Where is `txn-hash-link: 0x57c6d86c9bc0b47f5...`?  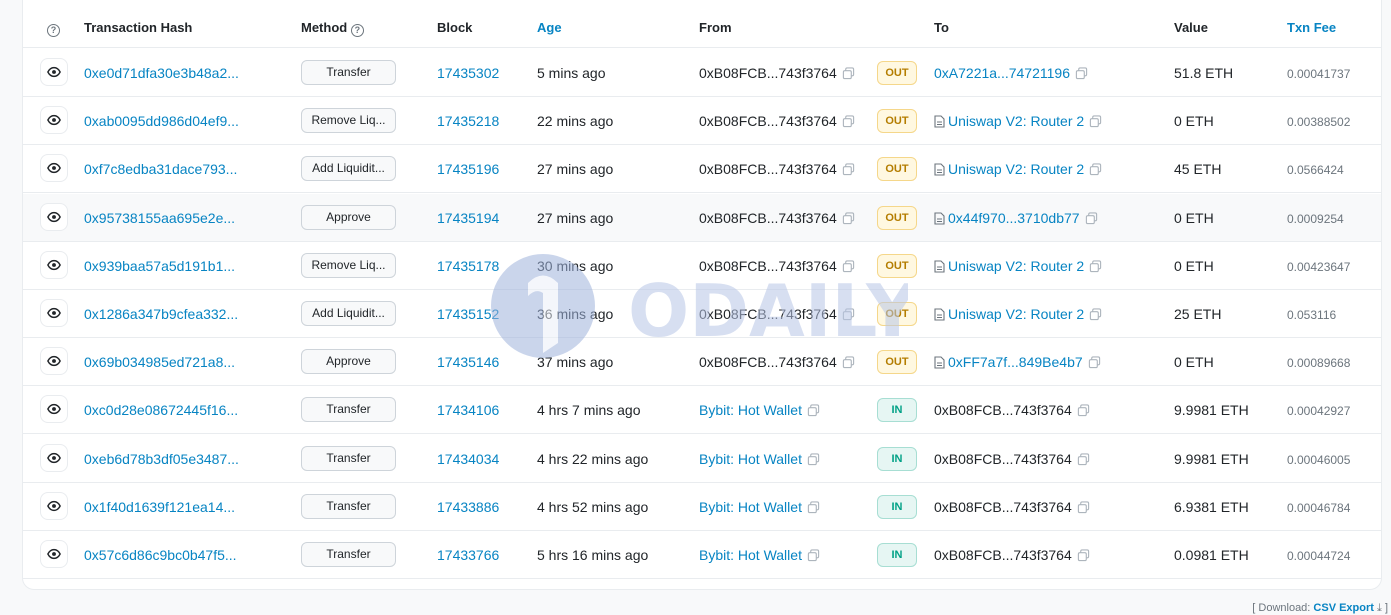
txn-hash-link: 0x57c6d86c9bc0b47f5... is located at coordinates (160, 555).